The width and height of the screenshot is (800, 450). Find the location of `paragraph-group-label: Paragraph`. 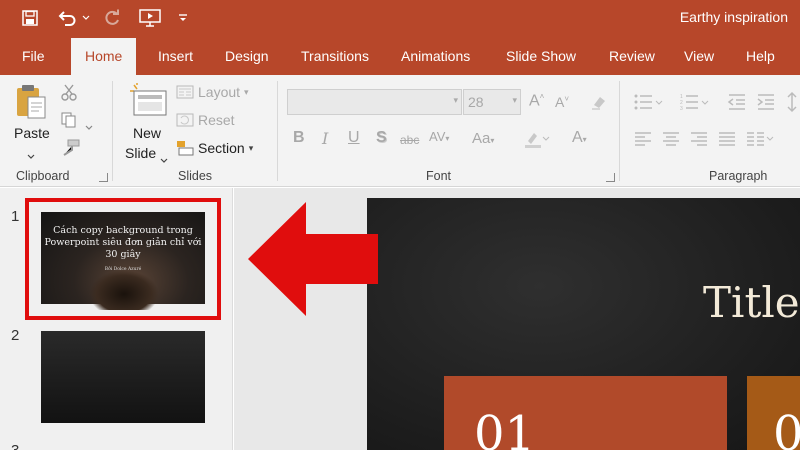

paragraph-group-label: Paragraph is located at coordinates (738, 176).